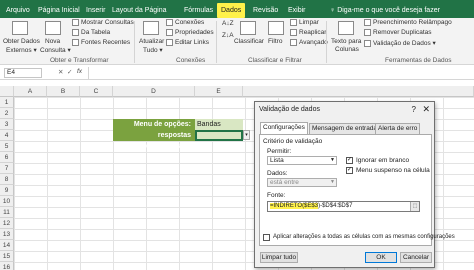 This screenshot has height=270, width=474. What do you see at coordinates (293, 22) in the screenshot?
I see `clear-icon` at bounding box center [293, 22].